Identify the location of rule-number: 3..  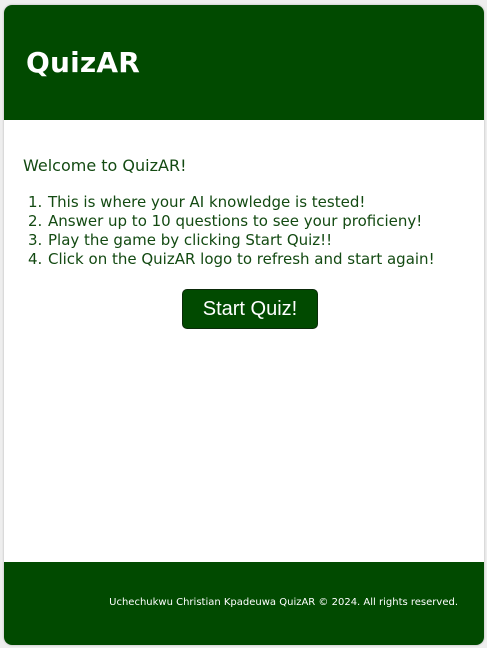
(35, 240).